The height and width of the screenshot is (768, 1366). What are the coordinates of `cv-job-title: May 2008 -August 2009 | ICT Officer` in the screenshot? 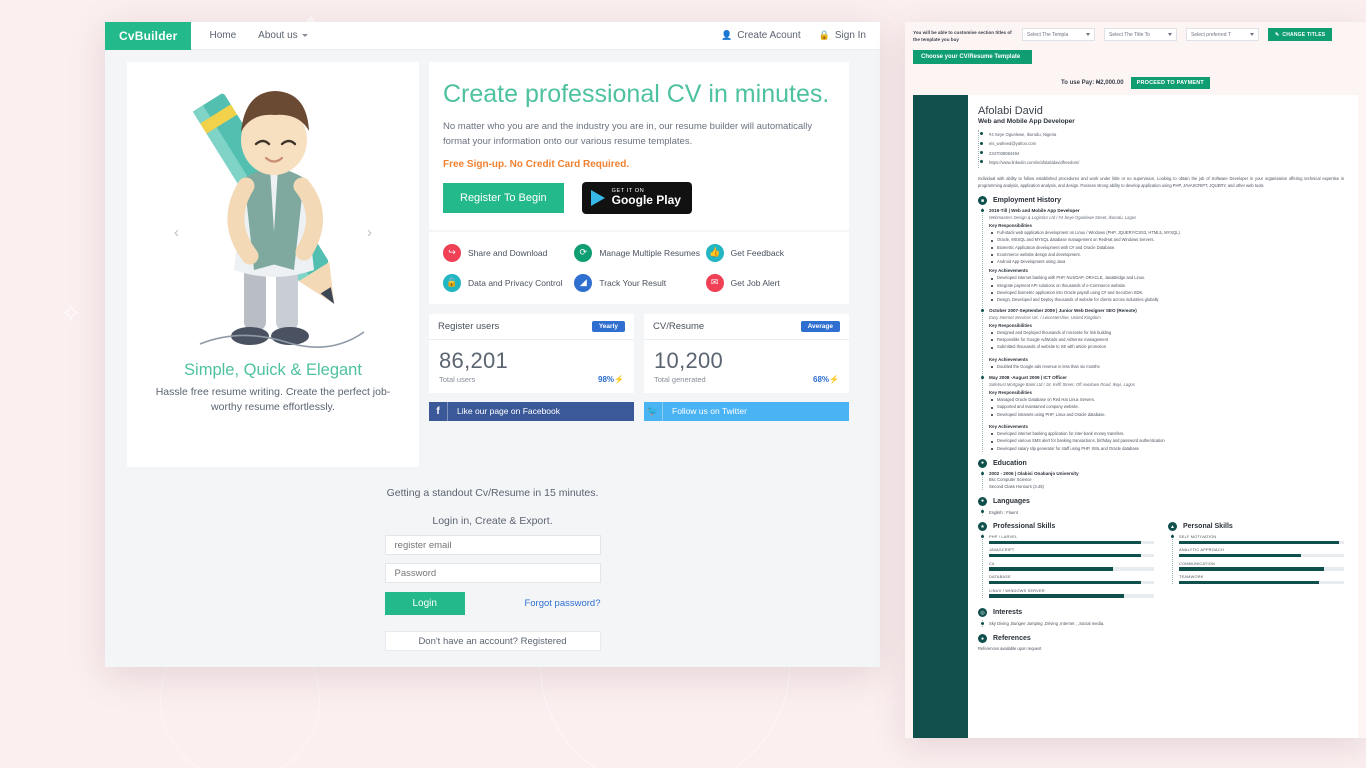 It's located at (1028, 378).